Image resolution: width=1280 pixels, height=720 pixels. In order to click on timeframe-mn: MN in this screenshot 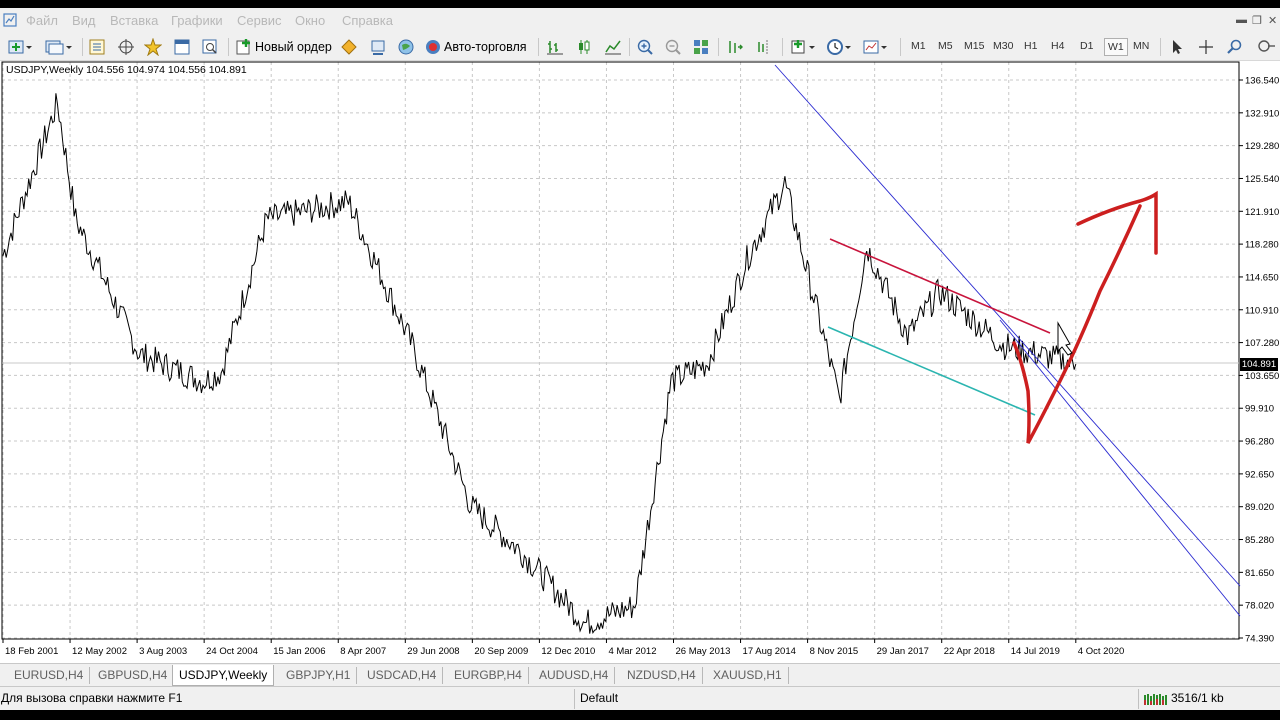, I will do `click(1141, 46)`.